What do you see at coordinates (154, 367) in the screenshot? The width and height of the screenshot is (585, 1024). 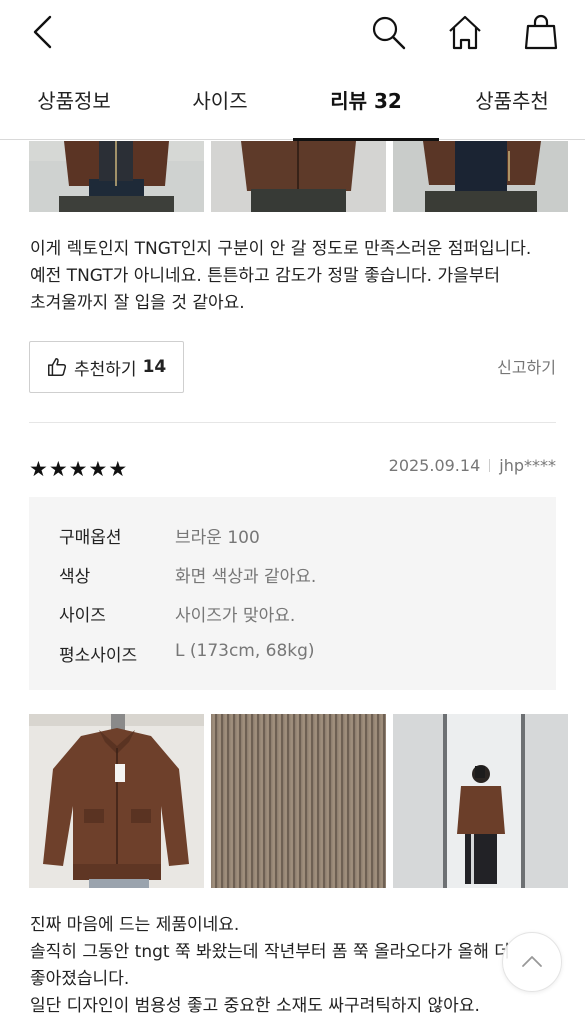 I see `recommend-count: 14` at bounding box center [154, 367].